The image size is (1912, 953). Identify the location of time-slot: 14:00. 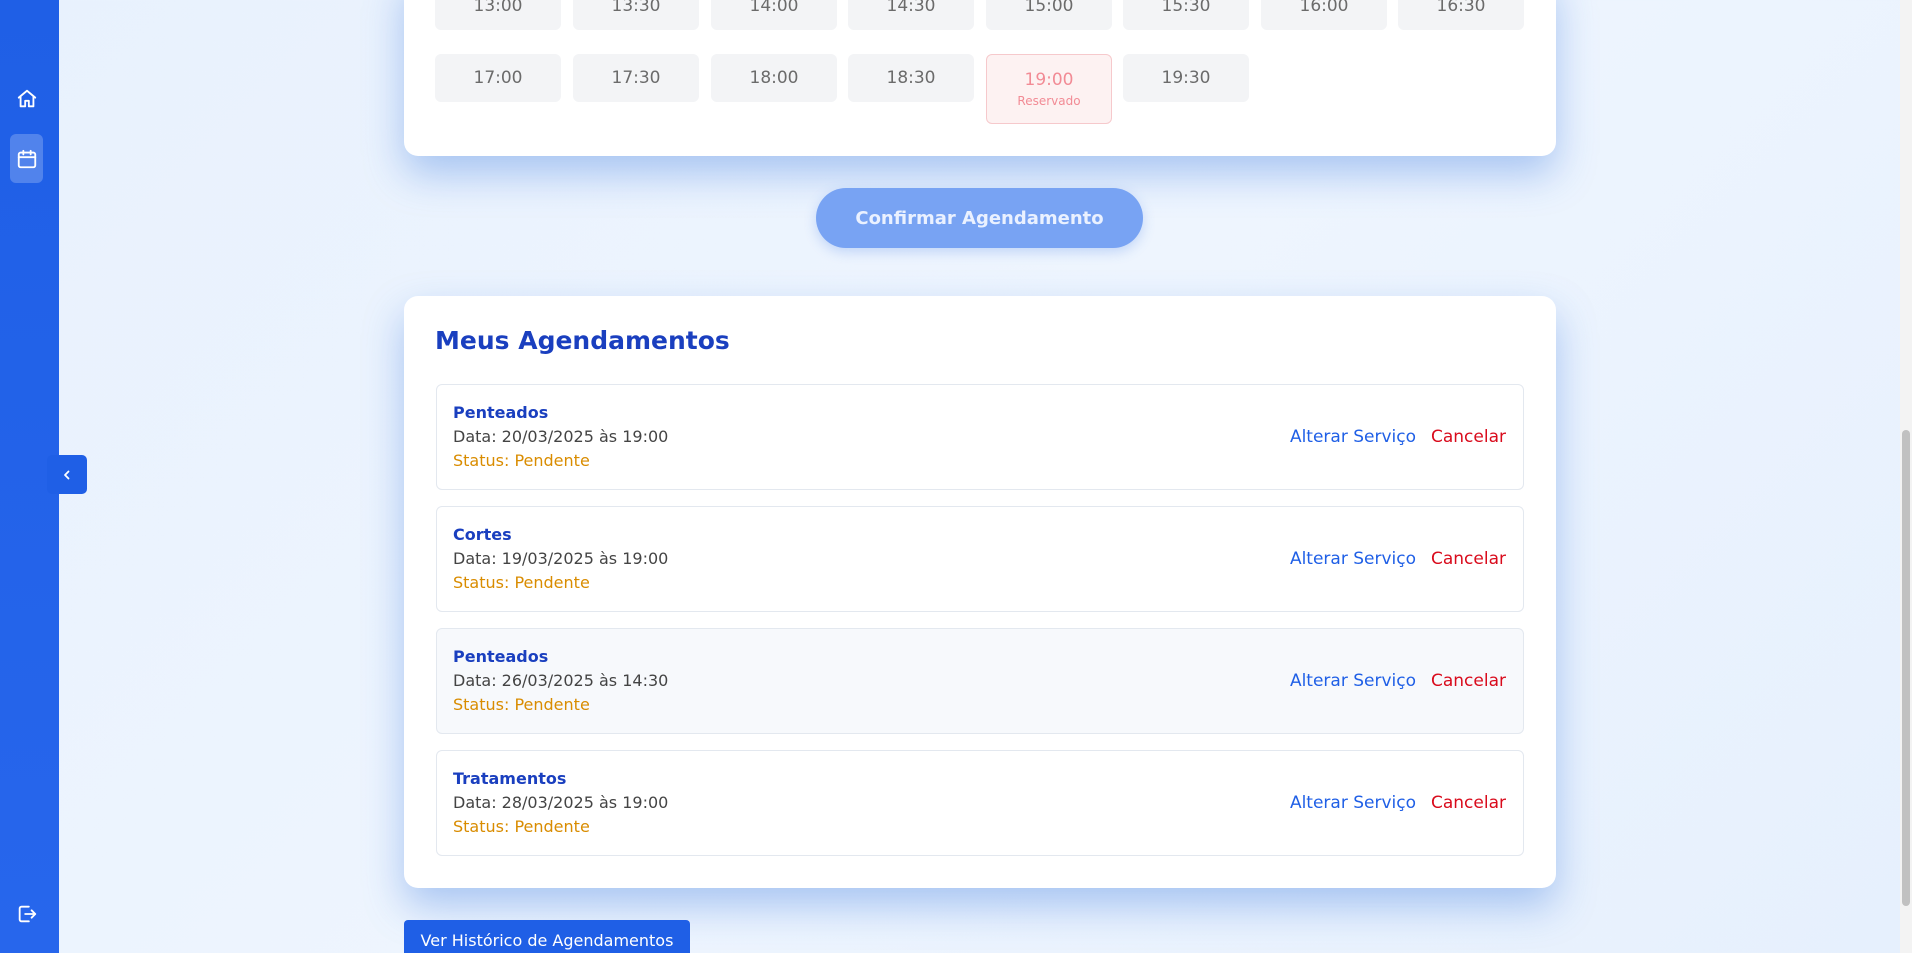
(774, 15).